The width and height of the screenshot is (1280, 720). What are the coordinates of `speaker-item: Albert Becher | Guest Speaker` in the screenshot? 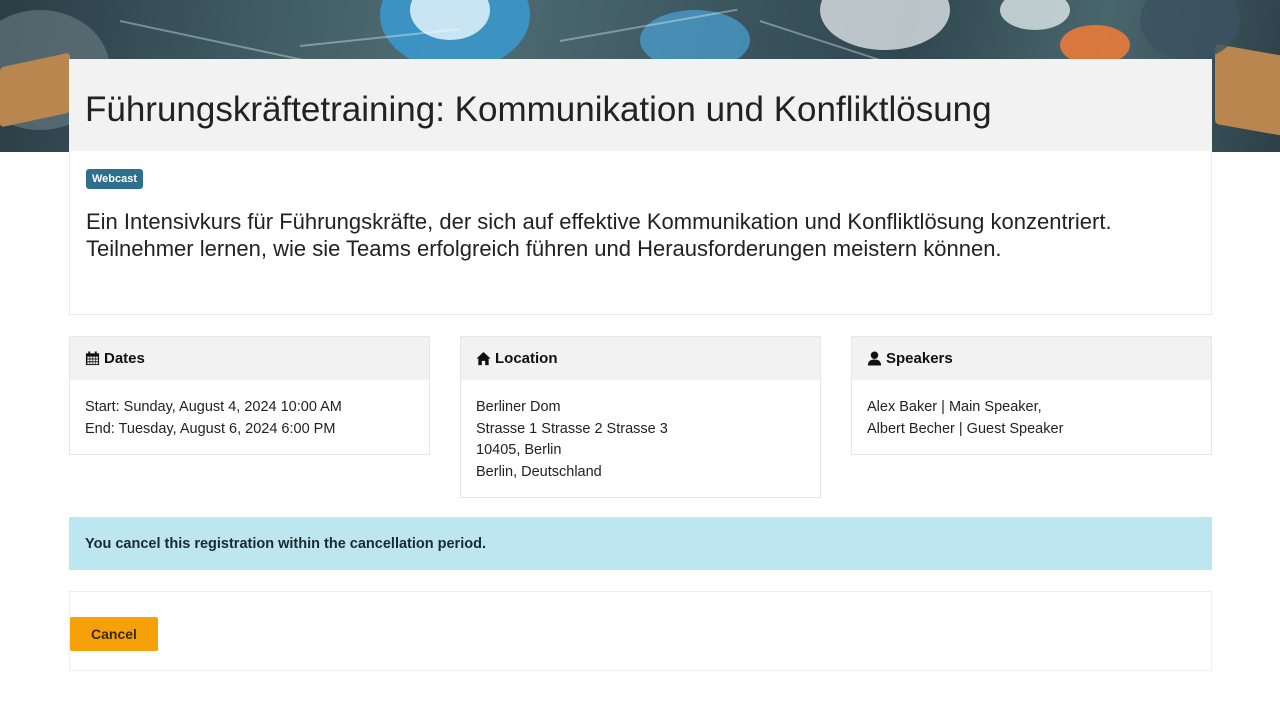 It's located at (965, 428).